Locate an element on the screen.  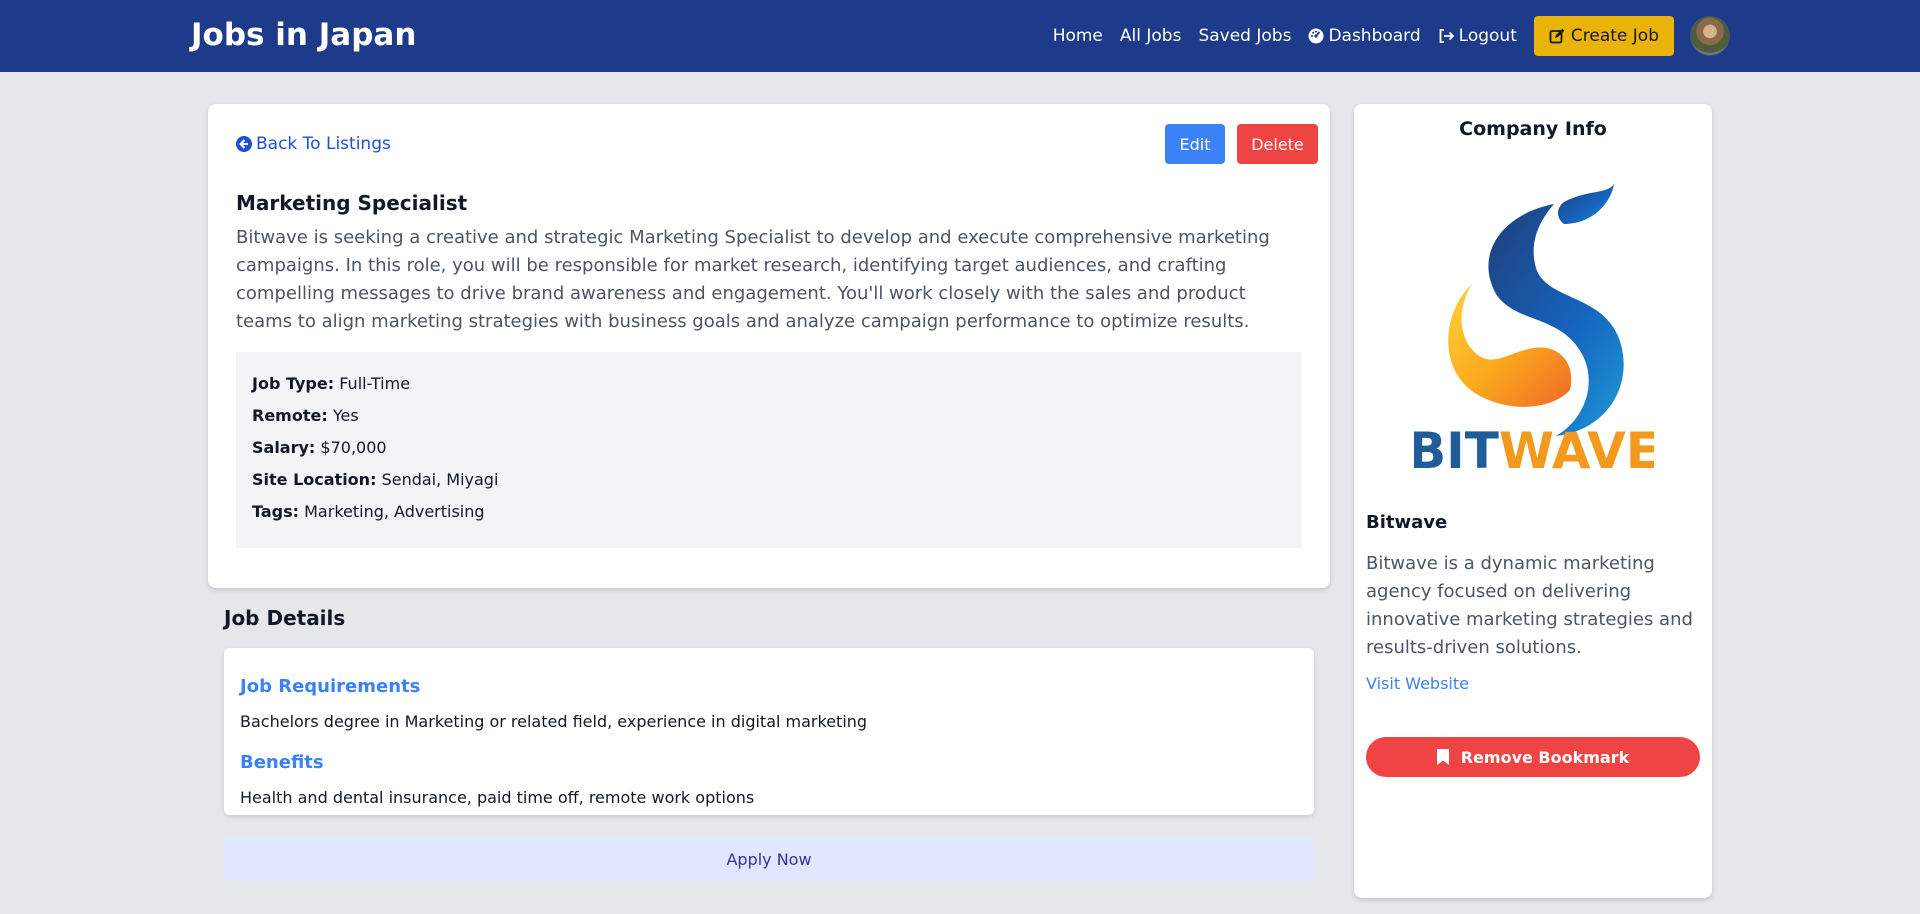
back-to-listings-link: Back To Listings is located at coordinates (313, 144).